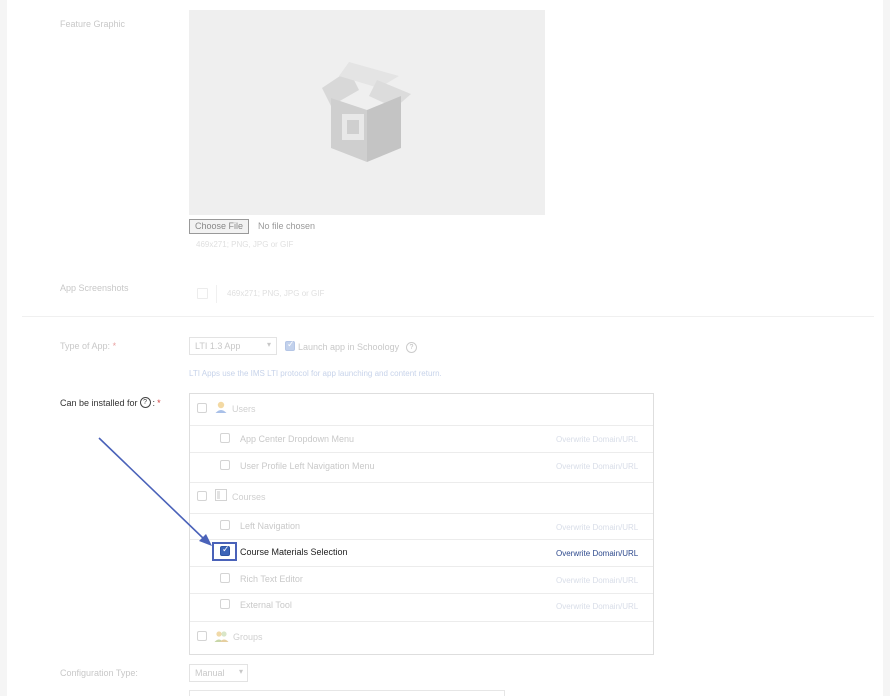 This screenshot has height=696, width=890. I want to click on annotation-arrow-icon, so click(155, 491).